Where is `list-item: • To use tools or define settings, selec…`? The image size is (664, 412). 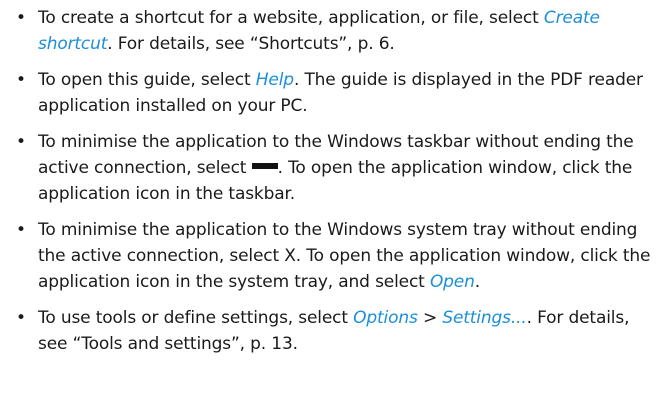
list-item: • To use tools or define settings, selec… is located at coordinates (334, 331).